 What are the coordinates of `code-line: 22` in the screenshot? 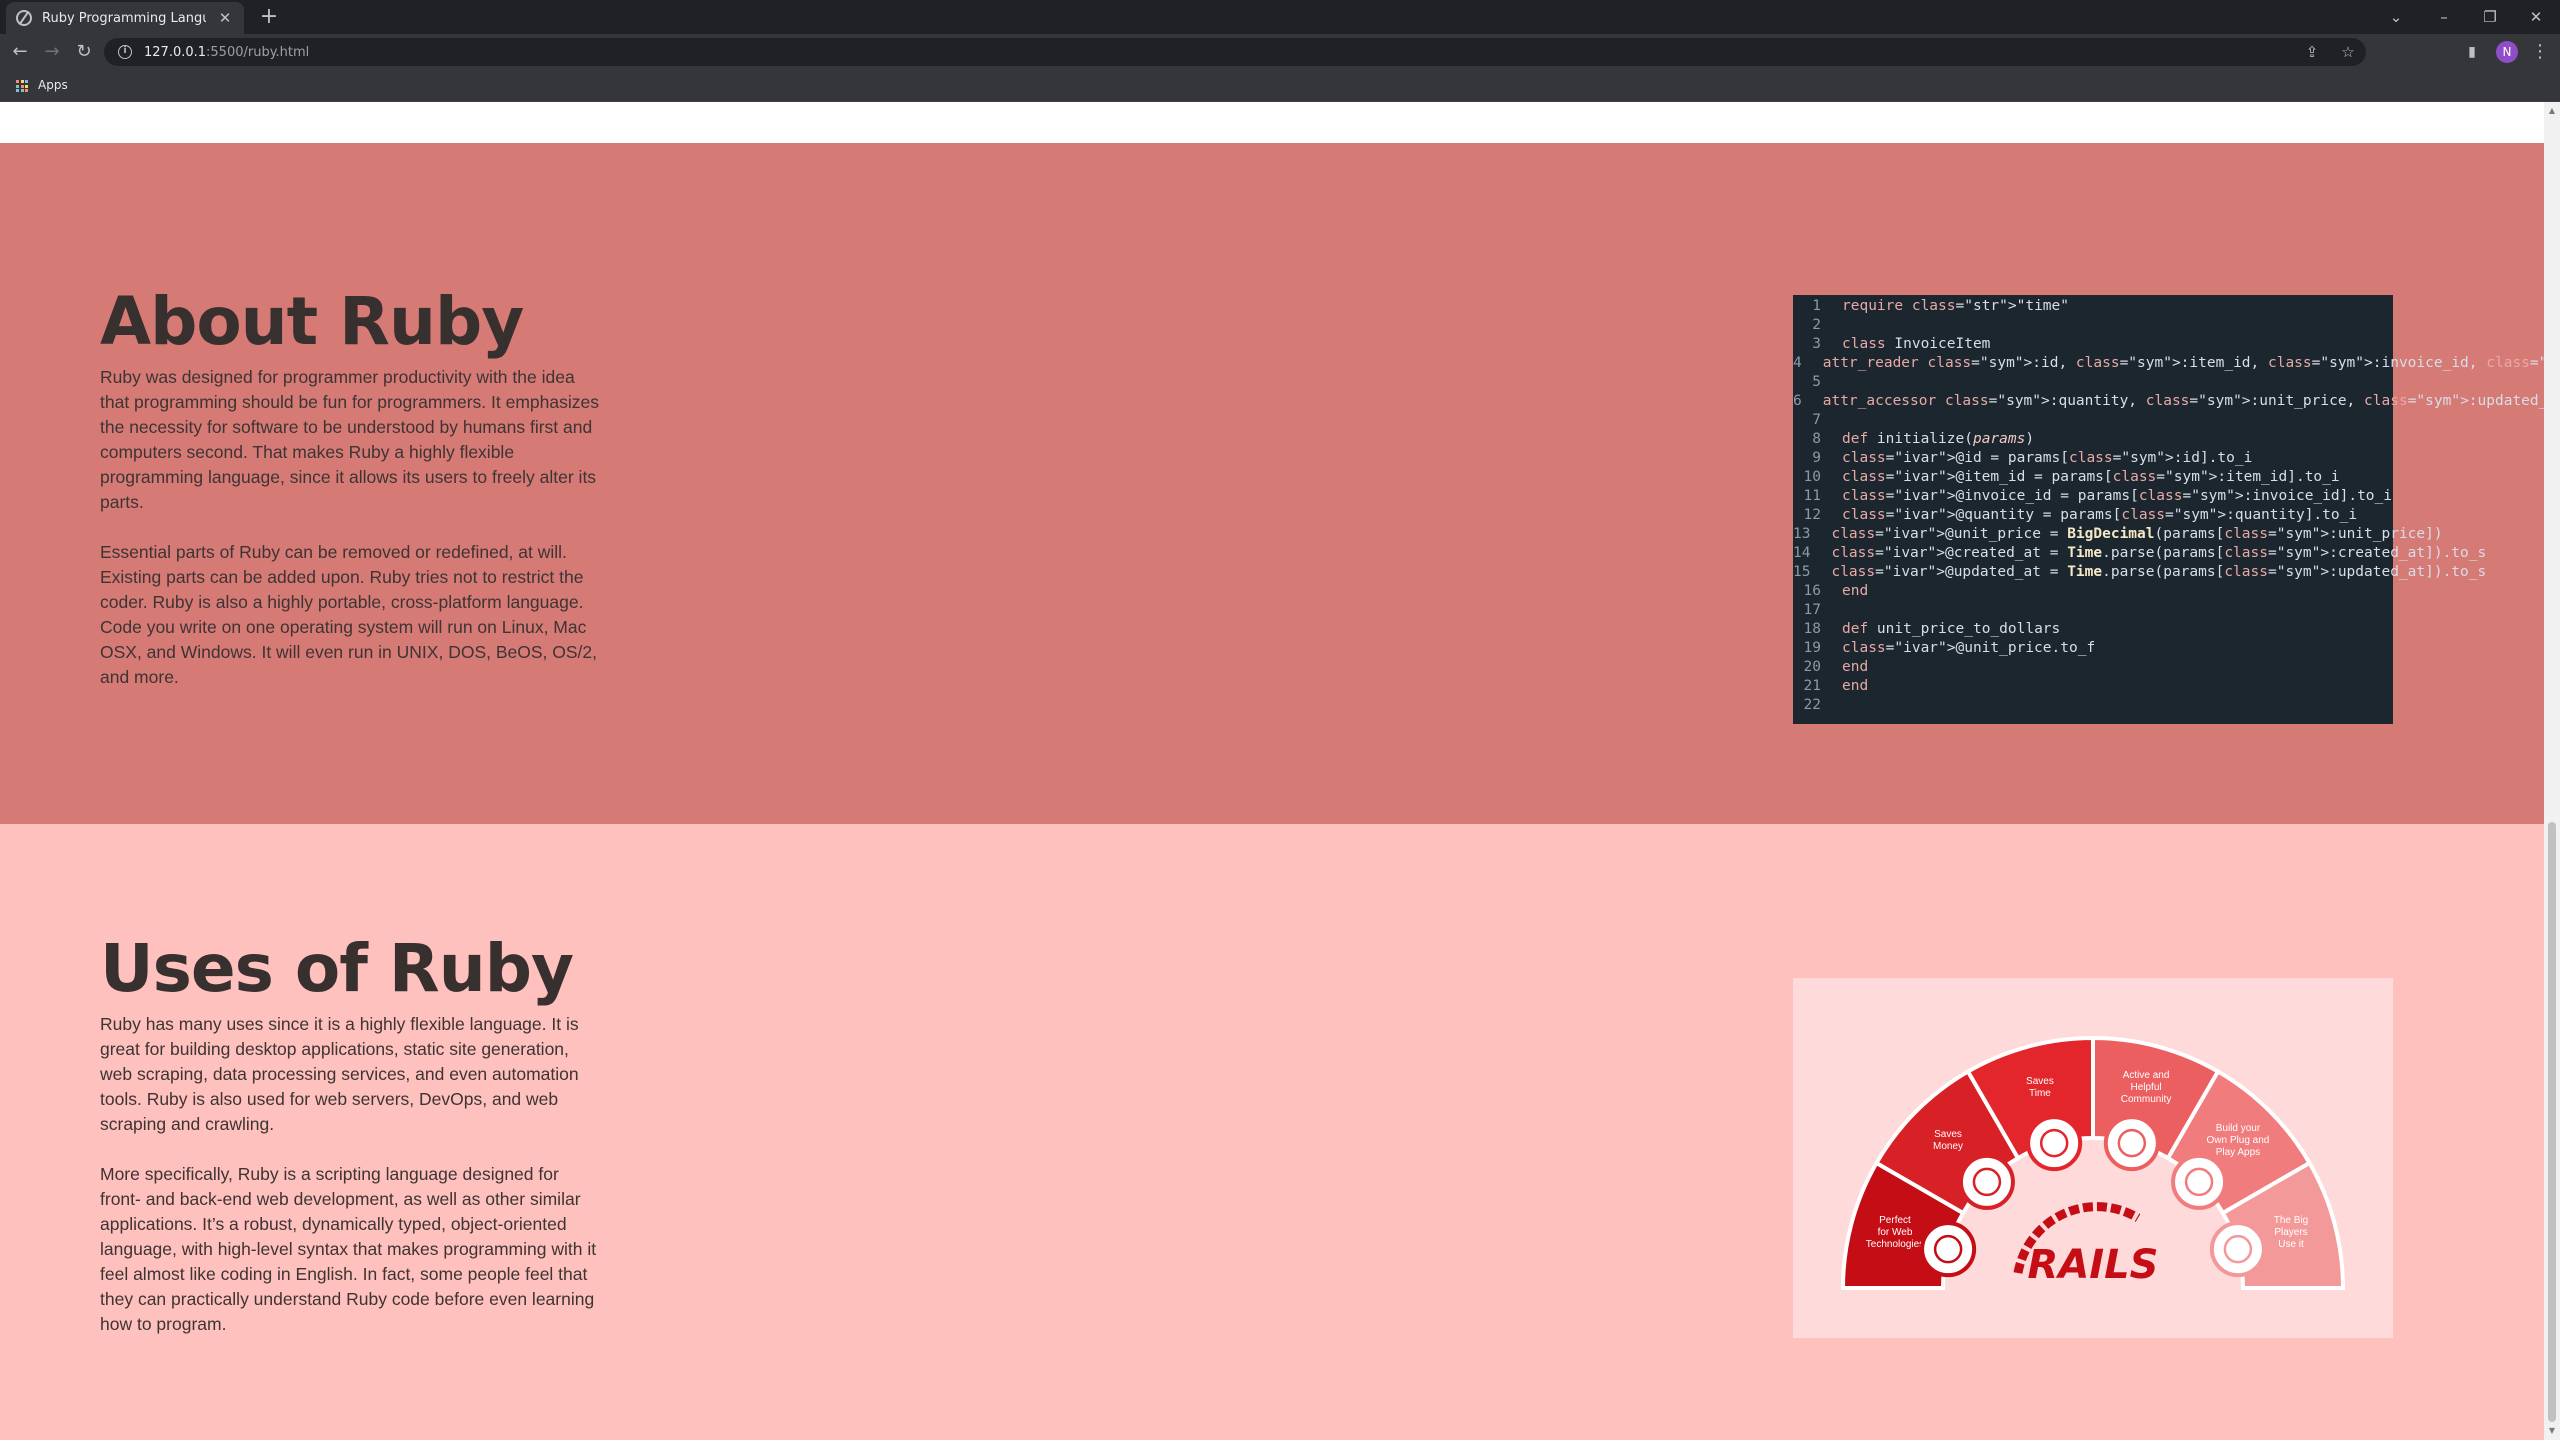 It's located at (2093, 705).